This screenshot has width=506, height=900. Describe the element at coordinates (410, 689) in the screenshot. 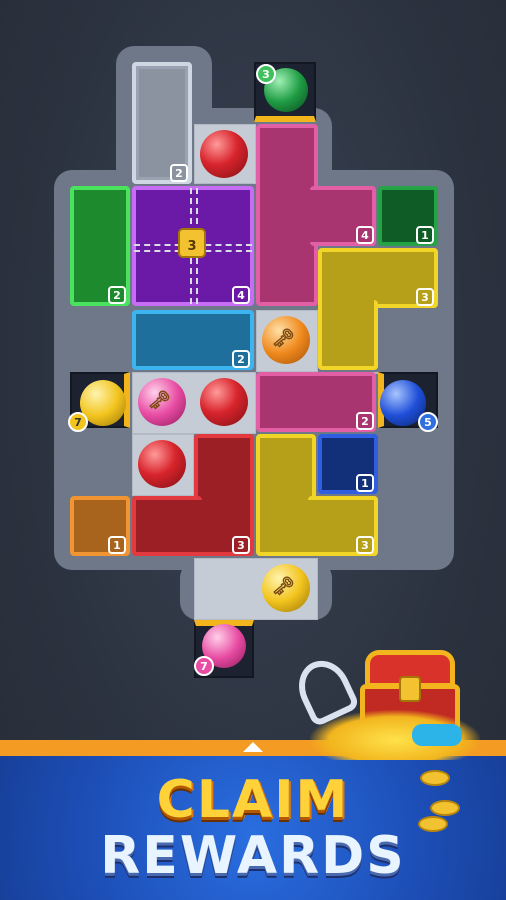

I see `chest-lock` at that location.